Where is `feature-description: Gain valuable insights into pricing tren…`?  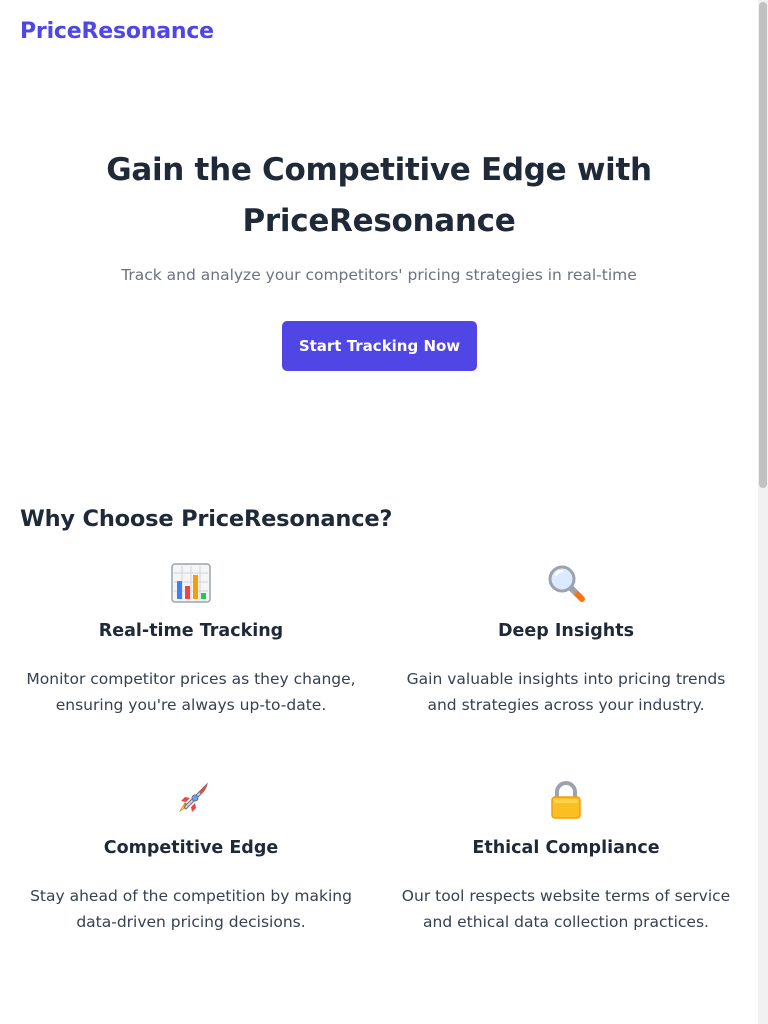
feature-description: Gain valuable insights into pricing tren… is located at coordinates (566, 692).